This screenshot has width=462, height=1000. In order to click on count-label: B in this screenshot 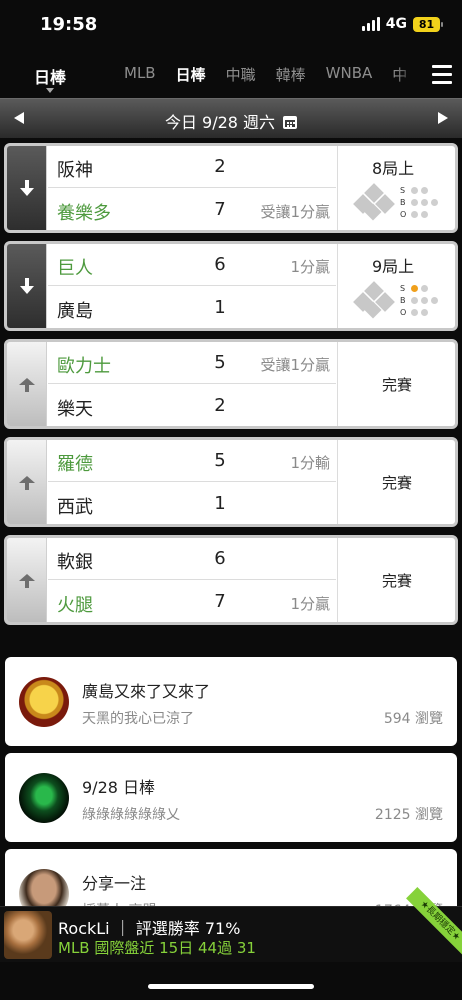, I will do `click(403, 202)`.